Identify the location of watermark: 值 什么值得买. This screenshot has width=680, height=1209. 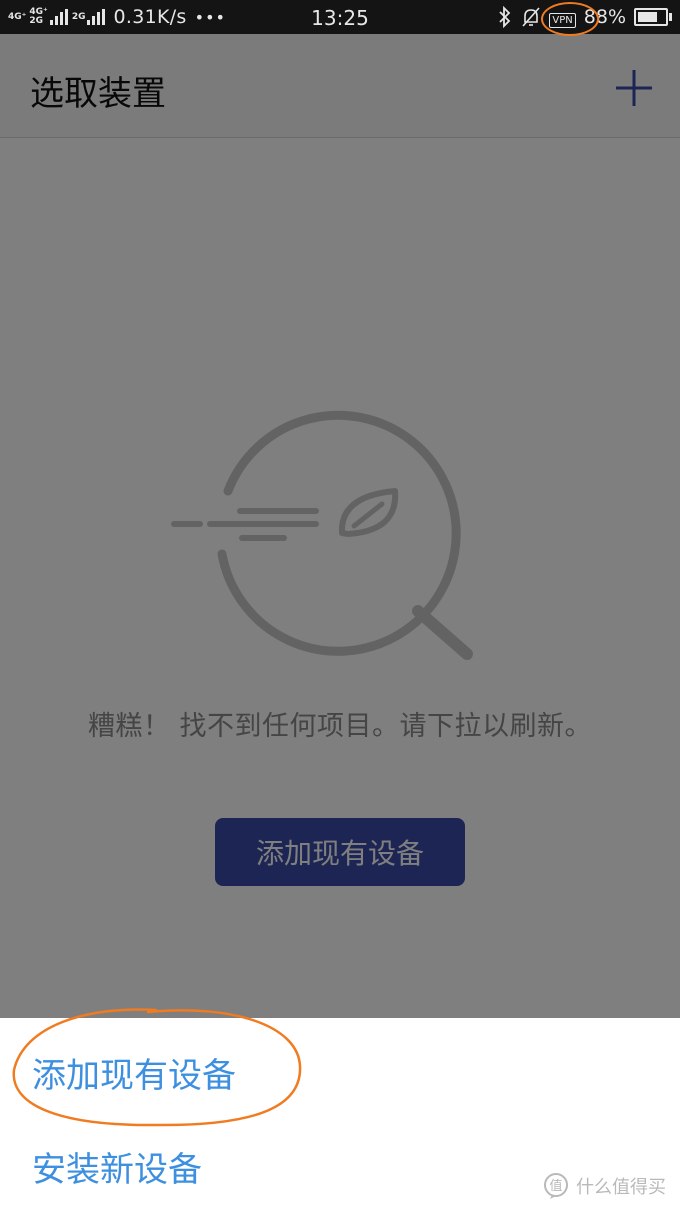
(604, 1186).